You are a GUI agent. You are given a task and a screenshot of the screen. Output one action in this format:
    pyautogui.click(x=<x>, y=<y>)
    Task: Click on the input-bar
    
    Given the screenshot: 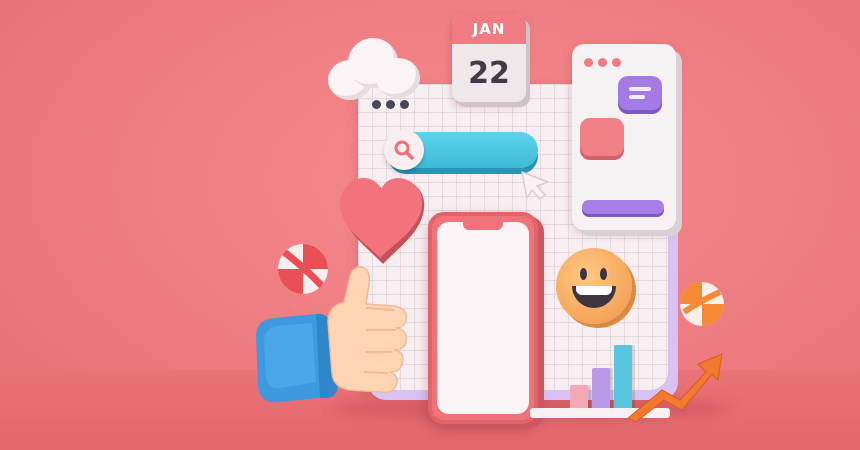 What is the action you would take?
    pyautogui.click(x=623, y=207)
    